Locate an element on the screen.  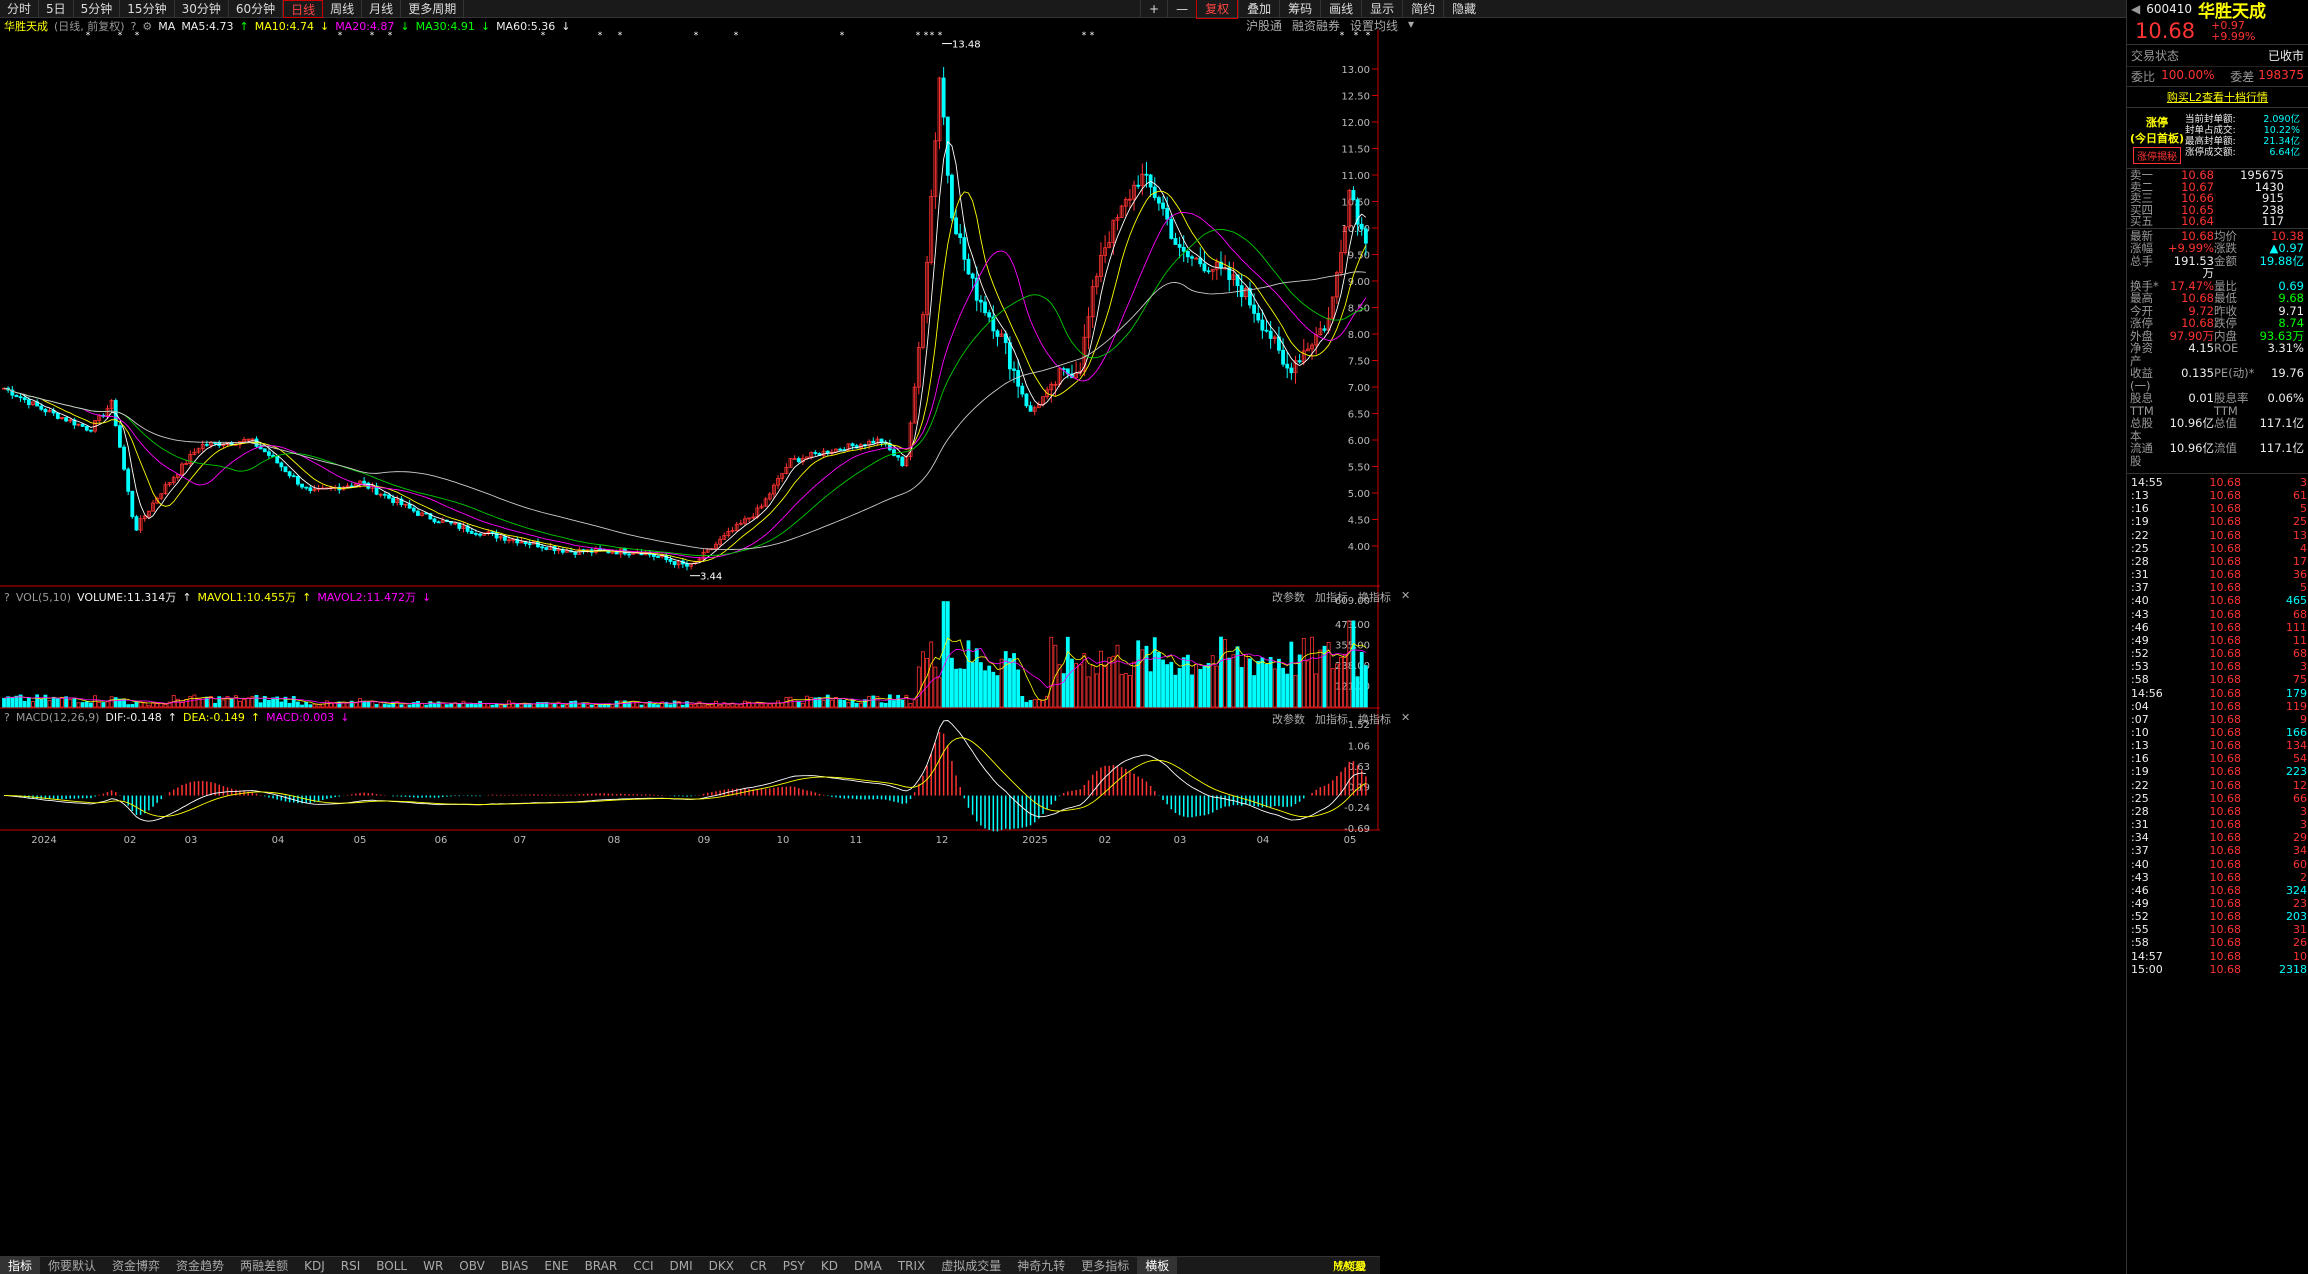
indicator-tab-23: TRIX is located at coordinates (911, 1266).